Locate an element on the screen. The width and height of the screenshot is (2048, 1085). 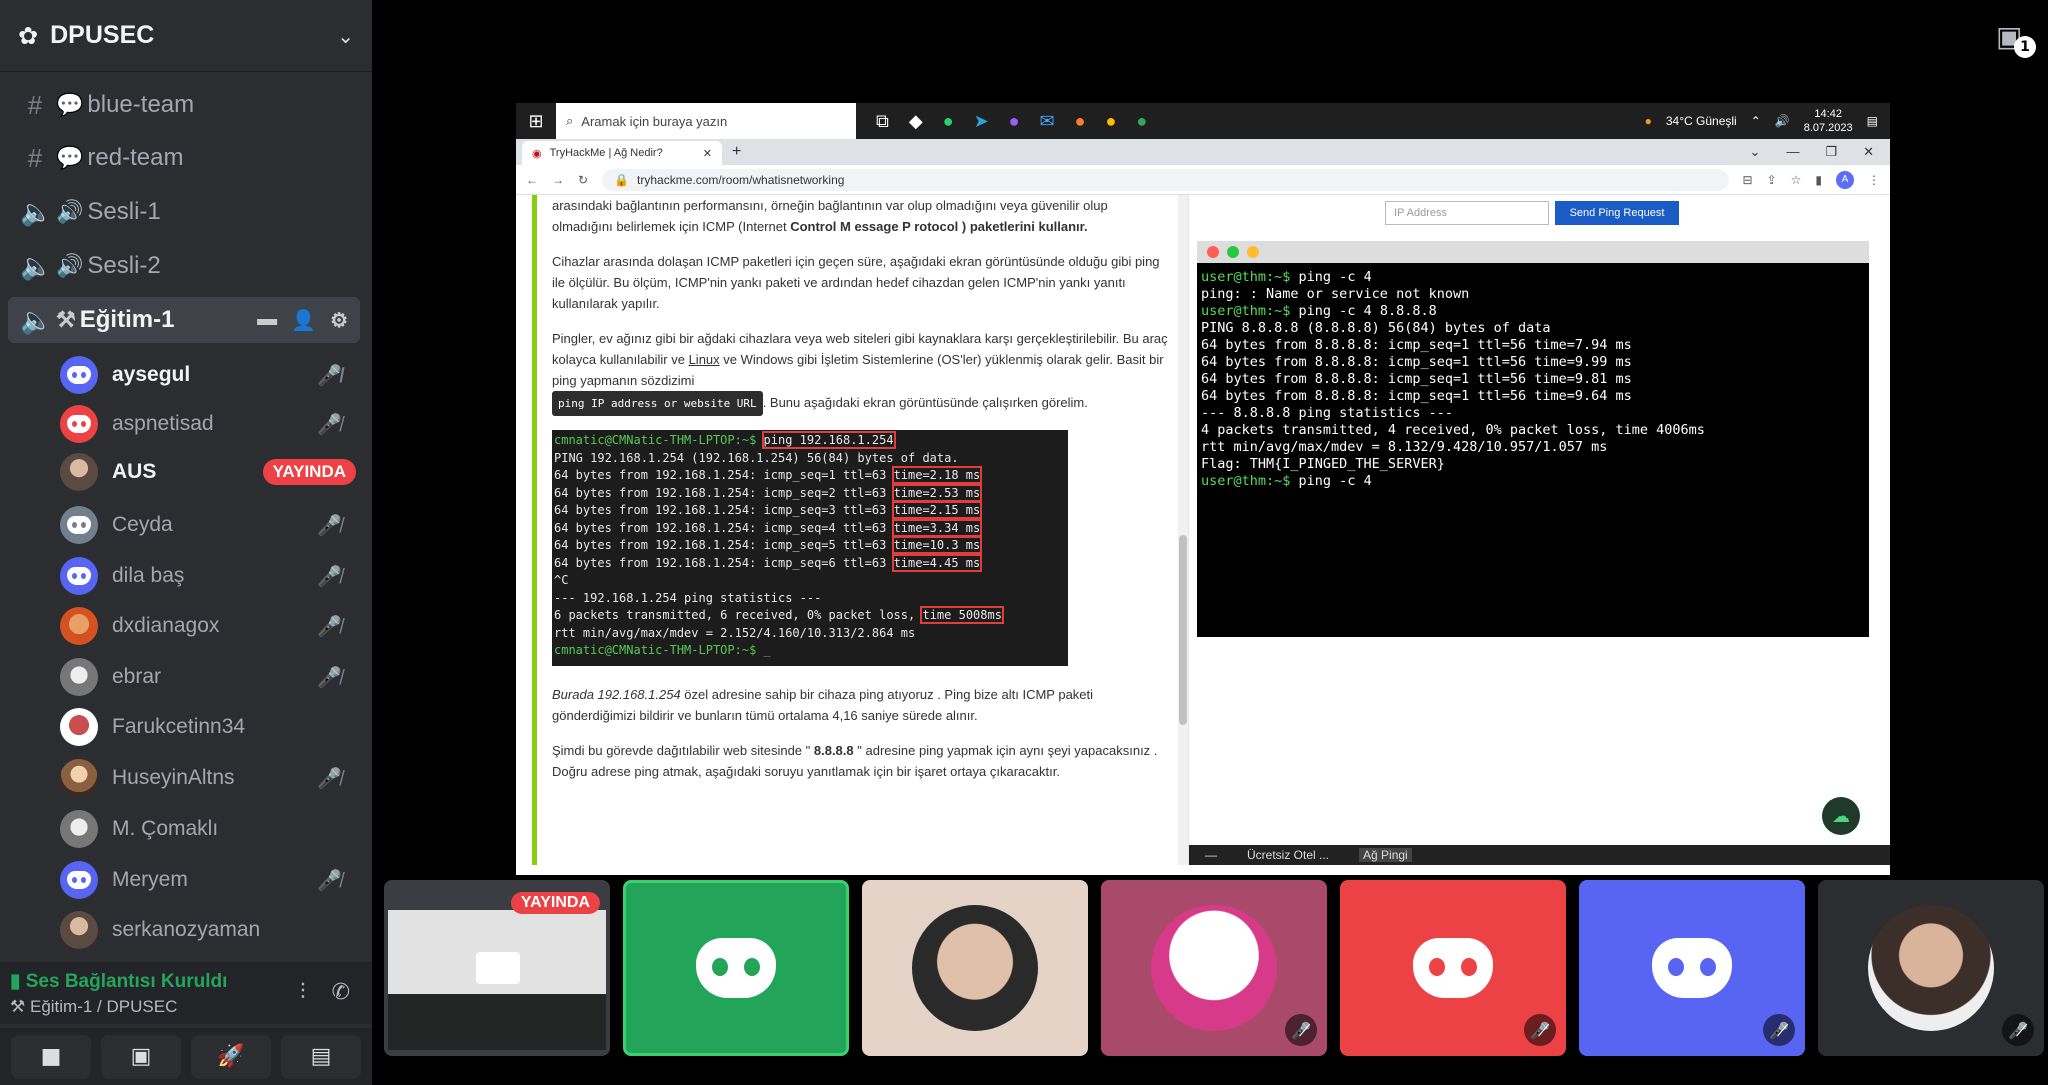
disconnect-icon: ✆ is located at coordinates (341, 992).